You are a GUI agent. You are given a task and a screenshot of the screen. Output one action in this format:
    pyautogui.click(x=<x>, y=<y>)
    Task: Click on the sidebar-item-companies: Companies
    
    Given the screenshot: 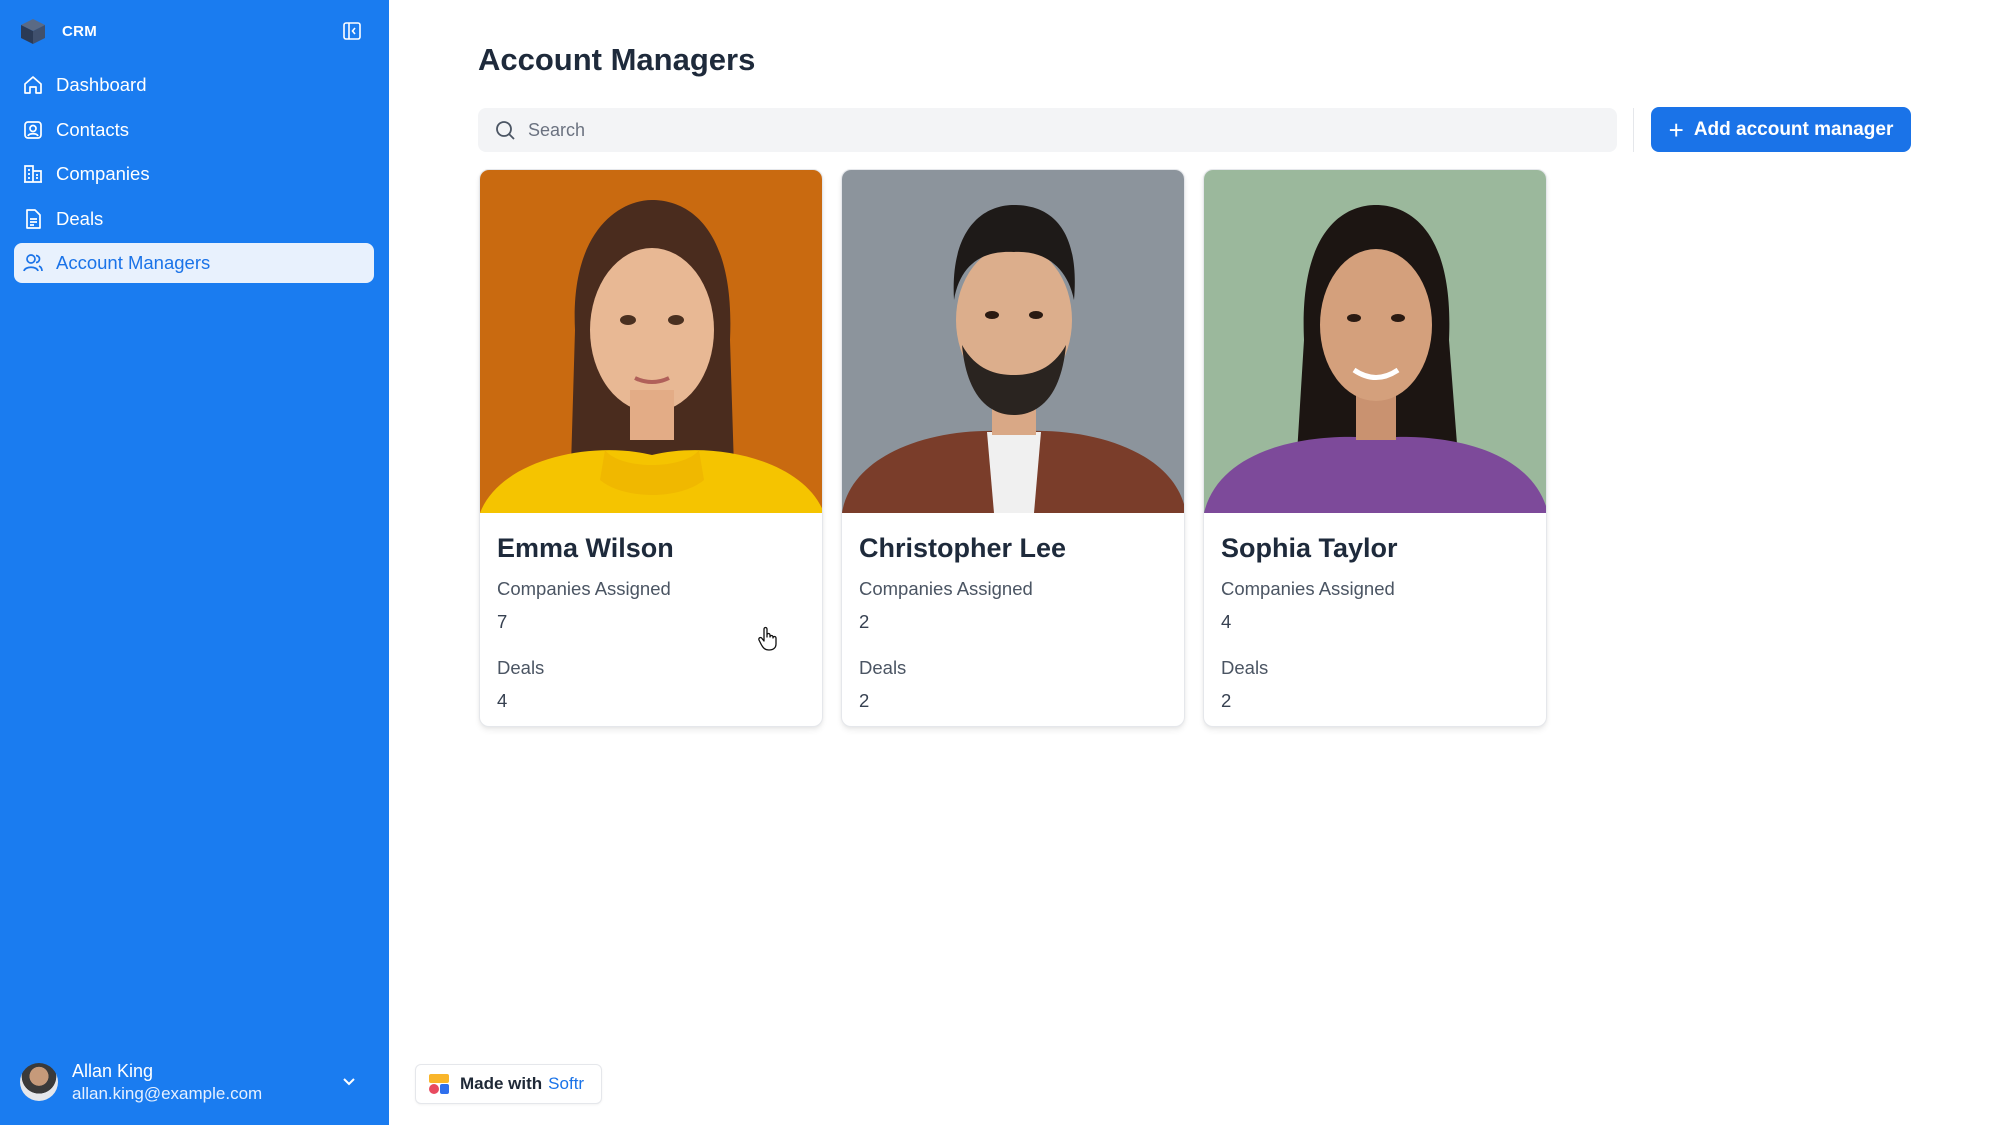 What is the action you would take?
    pyautogui.click(x=194, y=174)
    